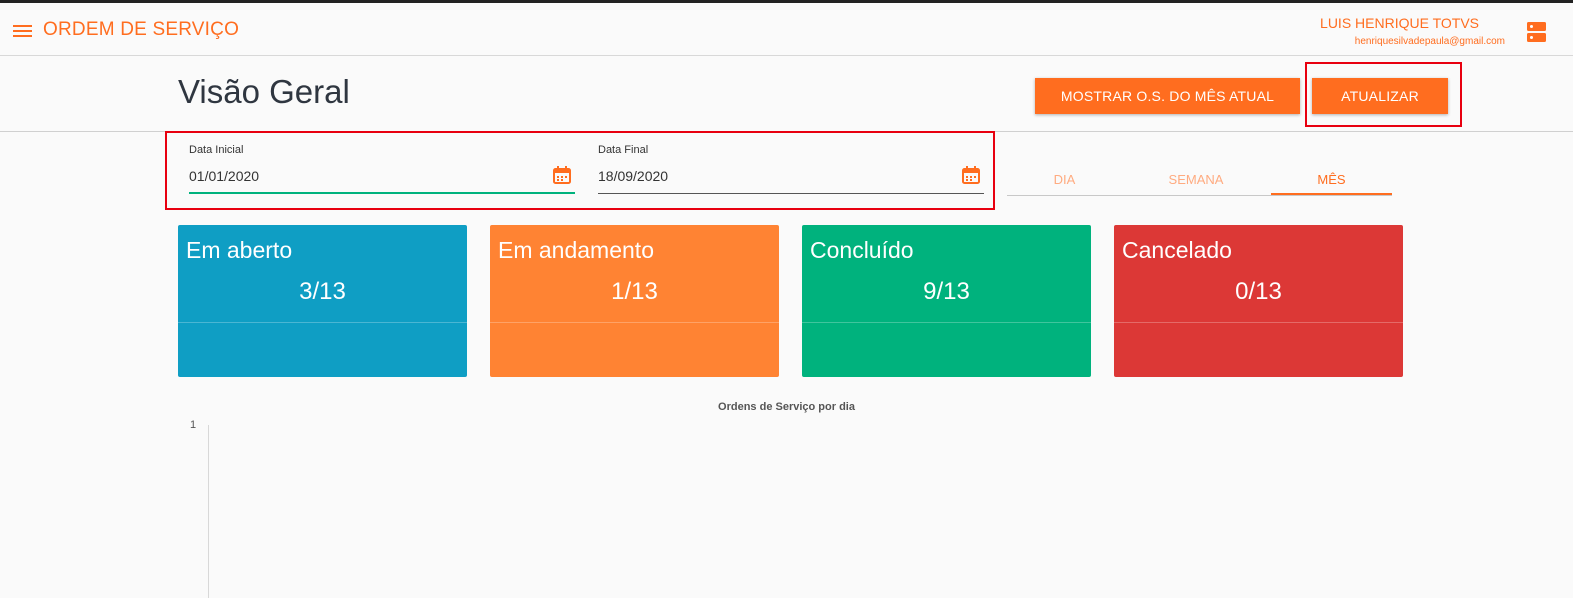 Image resolution: width=1573 pixels, height=598 pixels. Describe the element at coordinates (623, 150) in the screenshot. I see `end-date-label: Data Final` at that location.